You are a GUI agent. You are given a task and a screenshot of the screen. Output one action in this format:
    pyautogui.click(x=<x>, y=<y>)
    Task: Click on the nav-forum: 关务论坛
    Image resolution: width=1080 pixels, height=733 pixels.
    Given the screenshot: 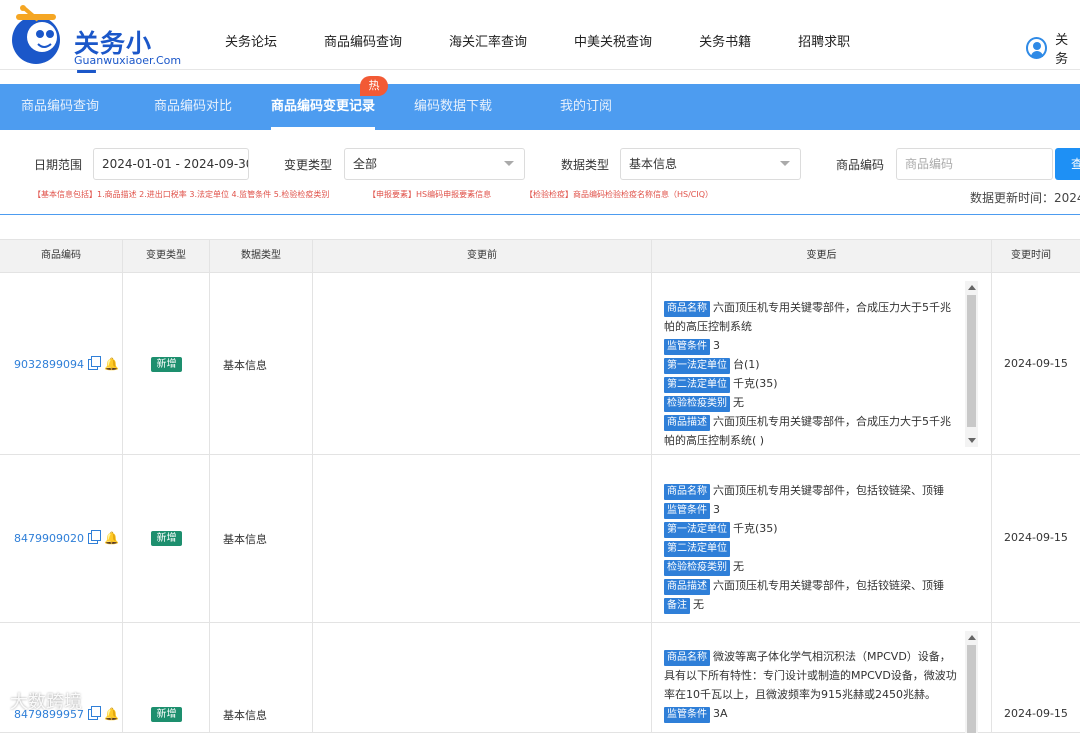 What is the action you would take?
    pyautogui.click(x=251, y=40)
    